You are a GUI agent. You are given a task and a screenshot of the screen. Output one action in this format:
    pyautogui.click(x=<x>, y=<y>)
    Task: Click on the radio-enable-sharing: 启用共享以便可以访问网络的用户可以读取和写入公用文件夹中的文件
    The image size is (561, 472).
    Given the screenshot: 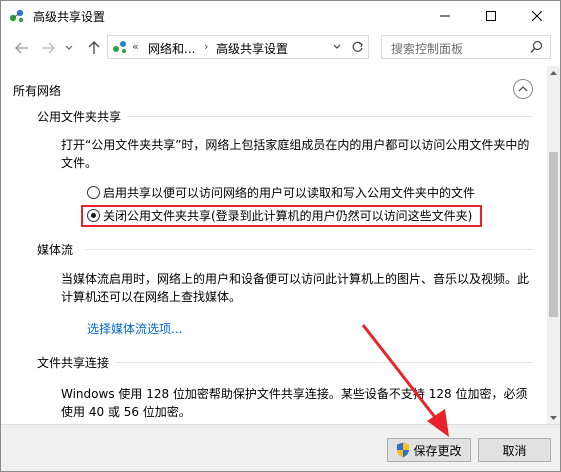 What is the action you would take?
    pyautogui.click(x=281, y=192)
    